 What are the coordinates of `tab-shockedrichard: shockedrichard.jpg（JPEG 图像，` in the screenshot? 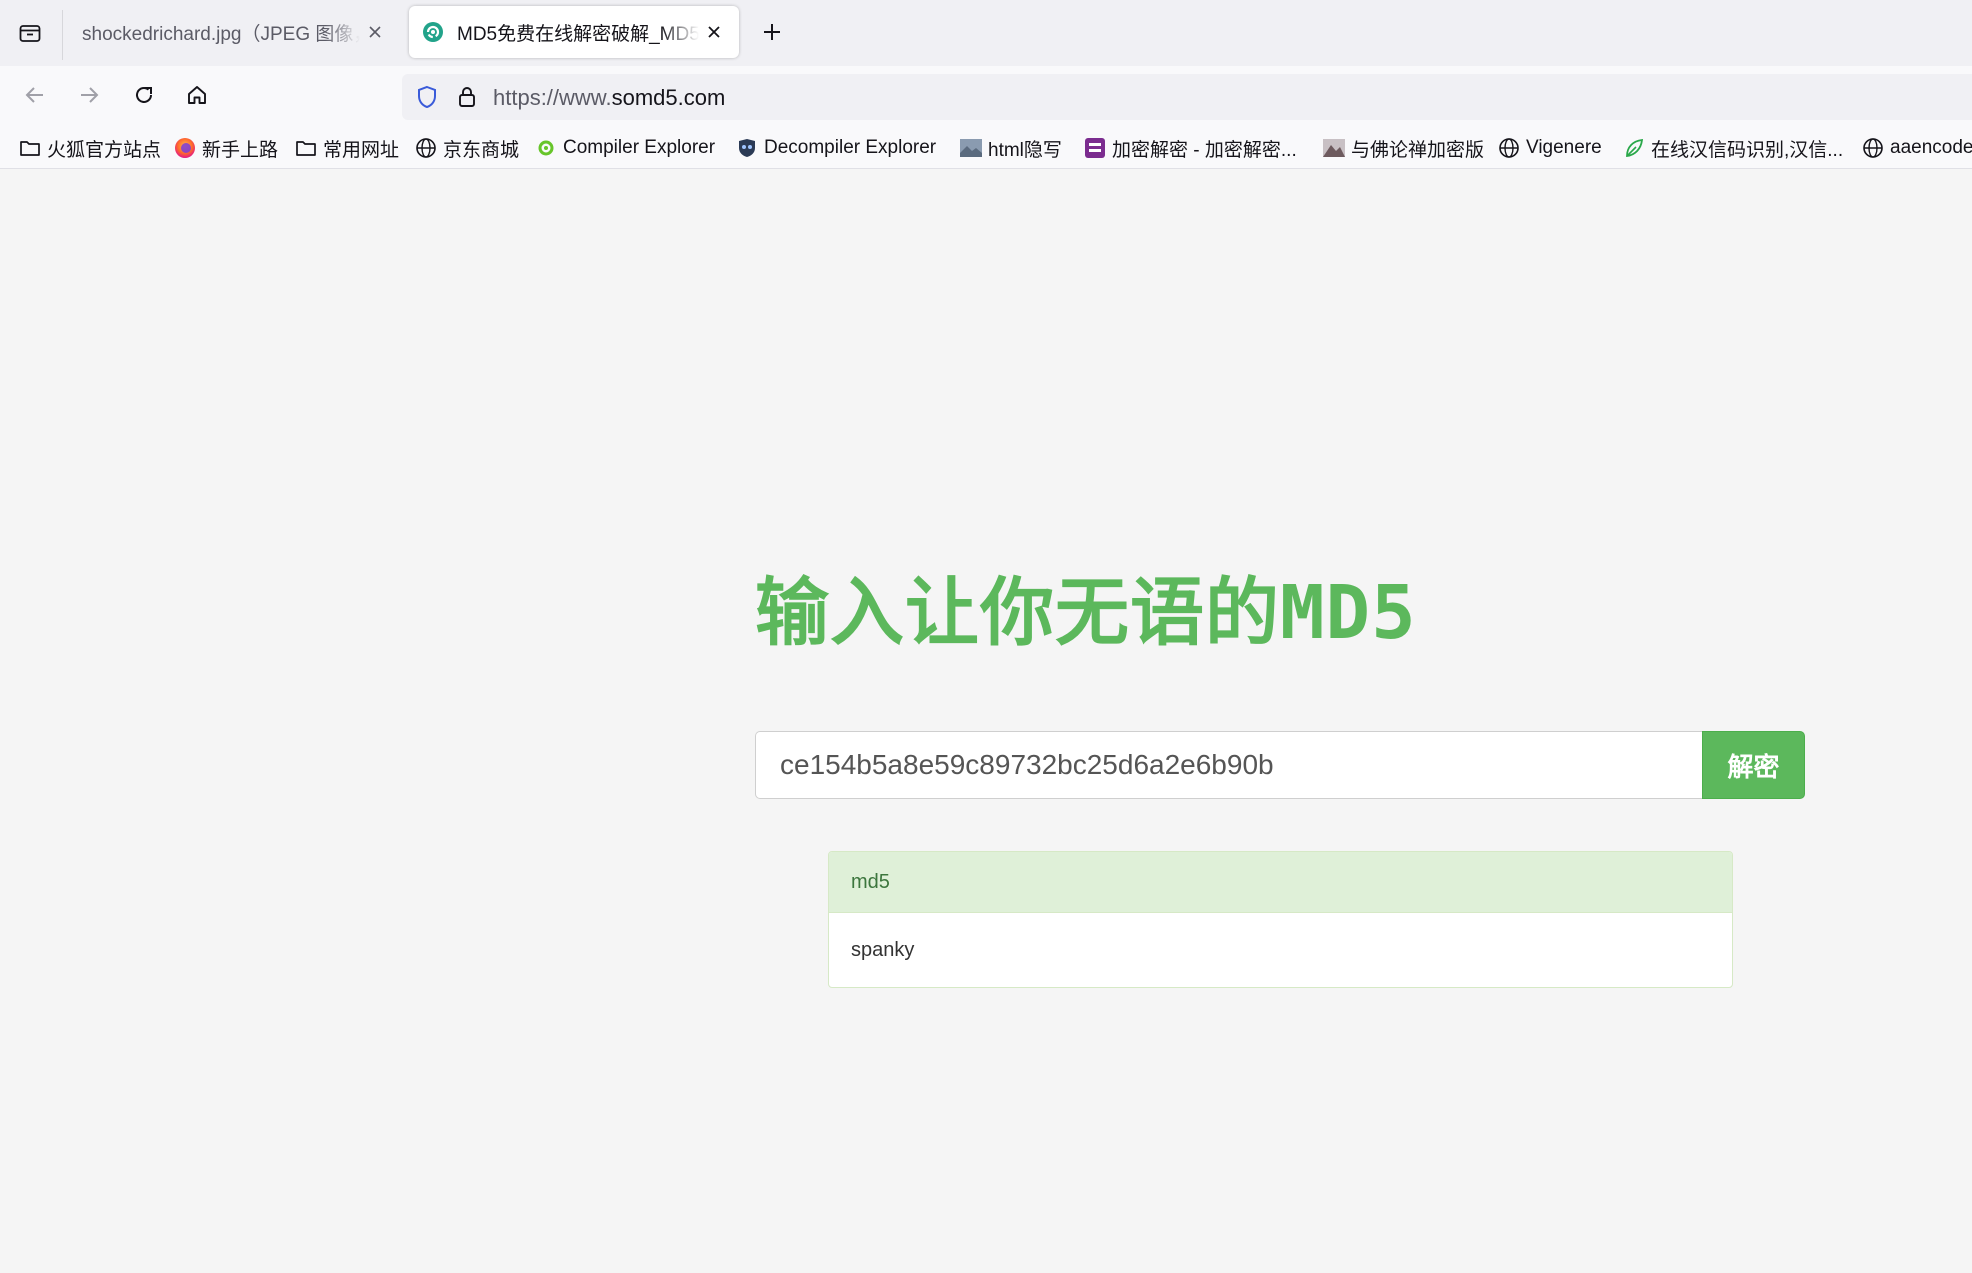 It's located at (235, 32).